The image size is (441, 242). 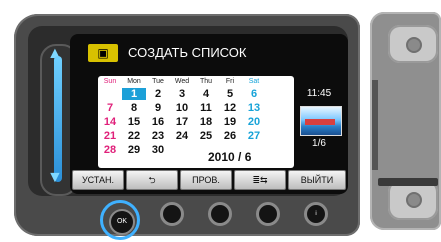 What do you see at coordinates (158, 136) in the screenshot?
I see `calendar-day: 23` at bounding box center [158, 136].